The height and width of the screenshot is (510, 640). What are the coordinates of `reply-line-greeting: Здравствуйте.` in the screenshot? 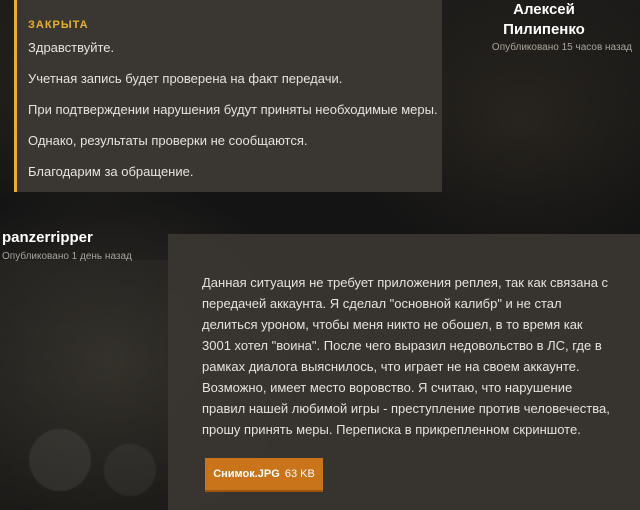 It's located at (71, 47).